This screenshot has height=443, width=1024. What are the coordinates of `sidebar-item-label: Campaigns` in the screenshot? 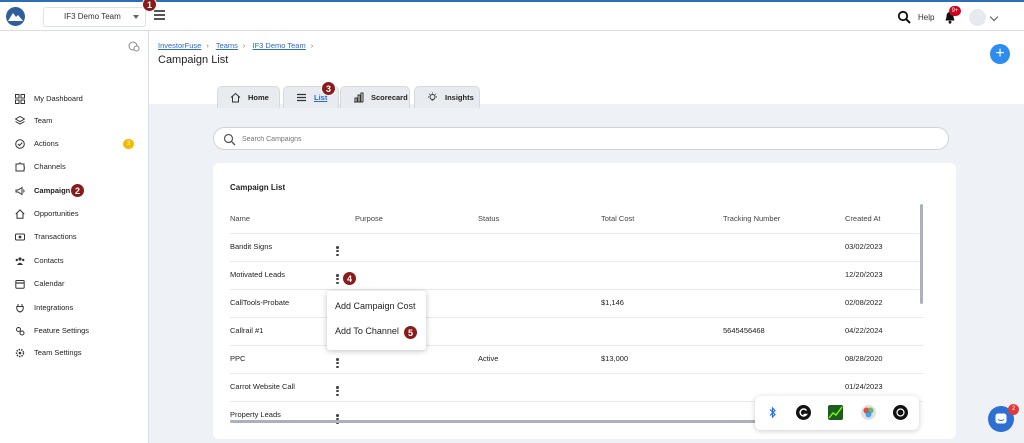 It's located at (54, 190).